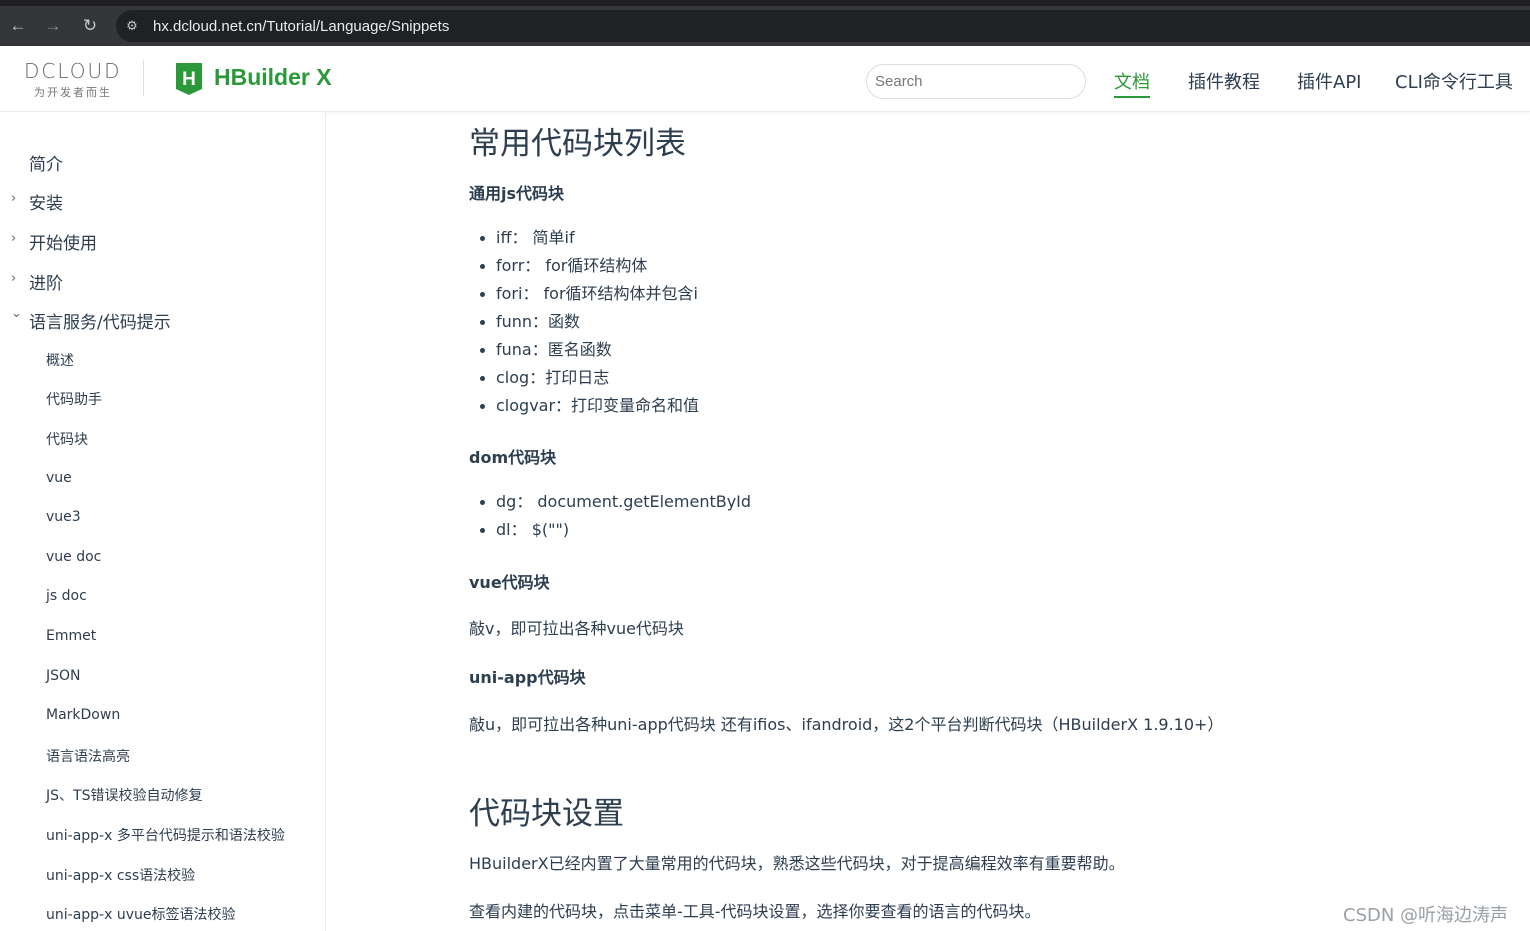 The width and height of the screenshot is (1530, 931). What do you see at coordinates (273, 77) in the screenshot?
I see `product-title: HBuilder X` at bounding box center [273, 77].